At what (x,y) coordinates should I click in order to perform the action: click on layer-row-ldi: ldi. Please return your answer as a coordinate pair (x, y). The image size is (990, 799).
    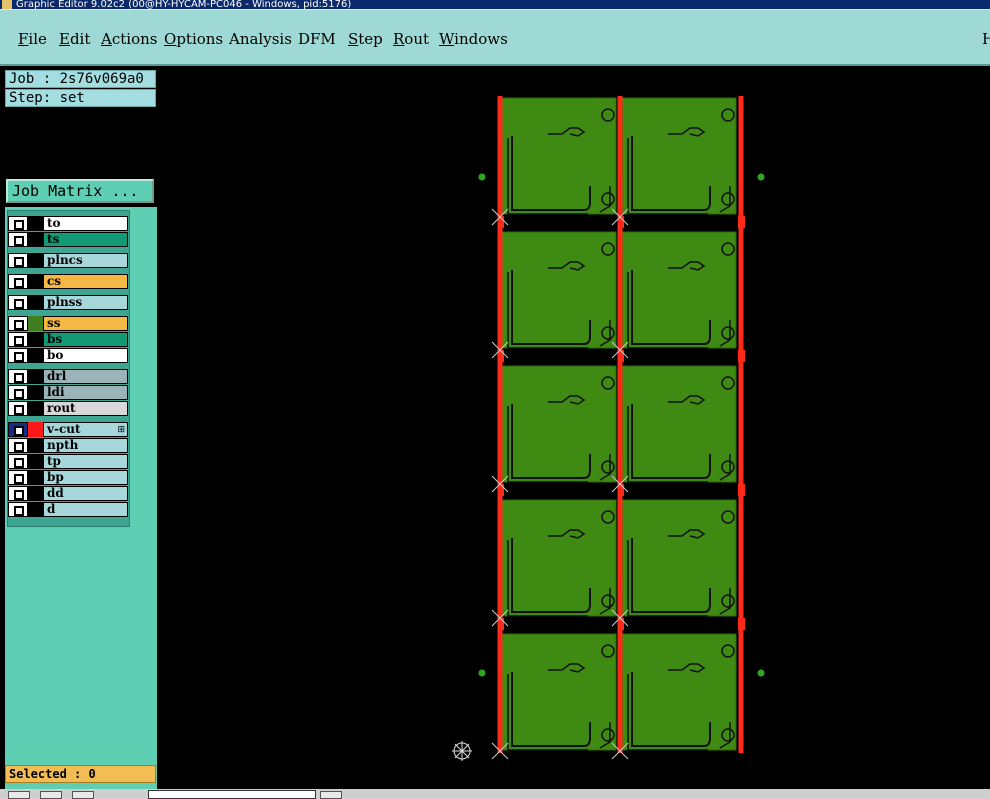
    Looking at the image, I should click on (69, 392).